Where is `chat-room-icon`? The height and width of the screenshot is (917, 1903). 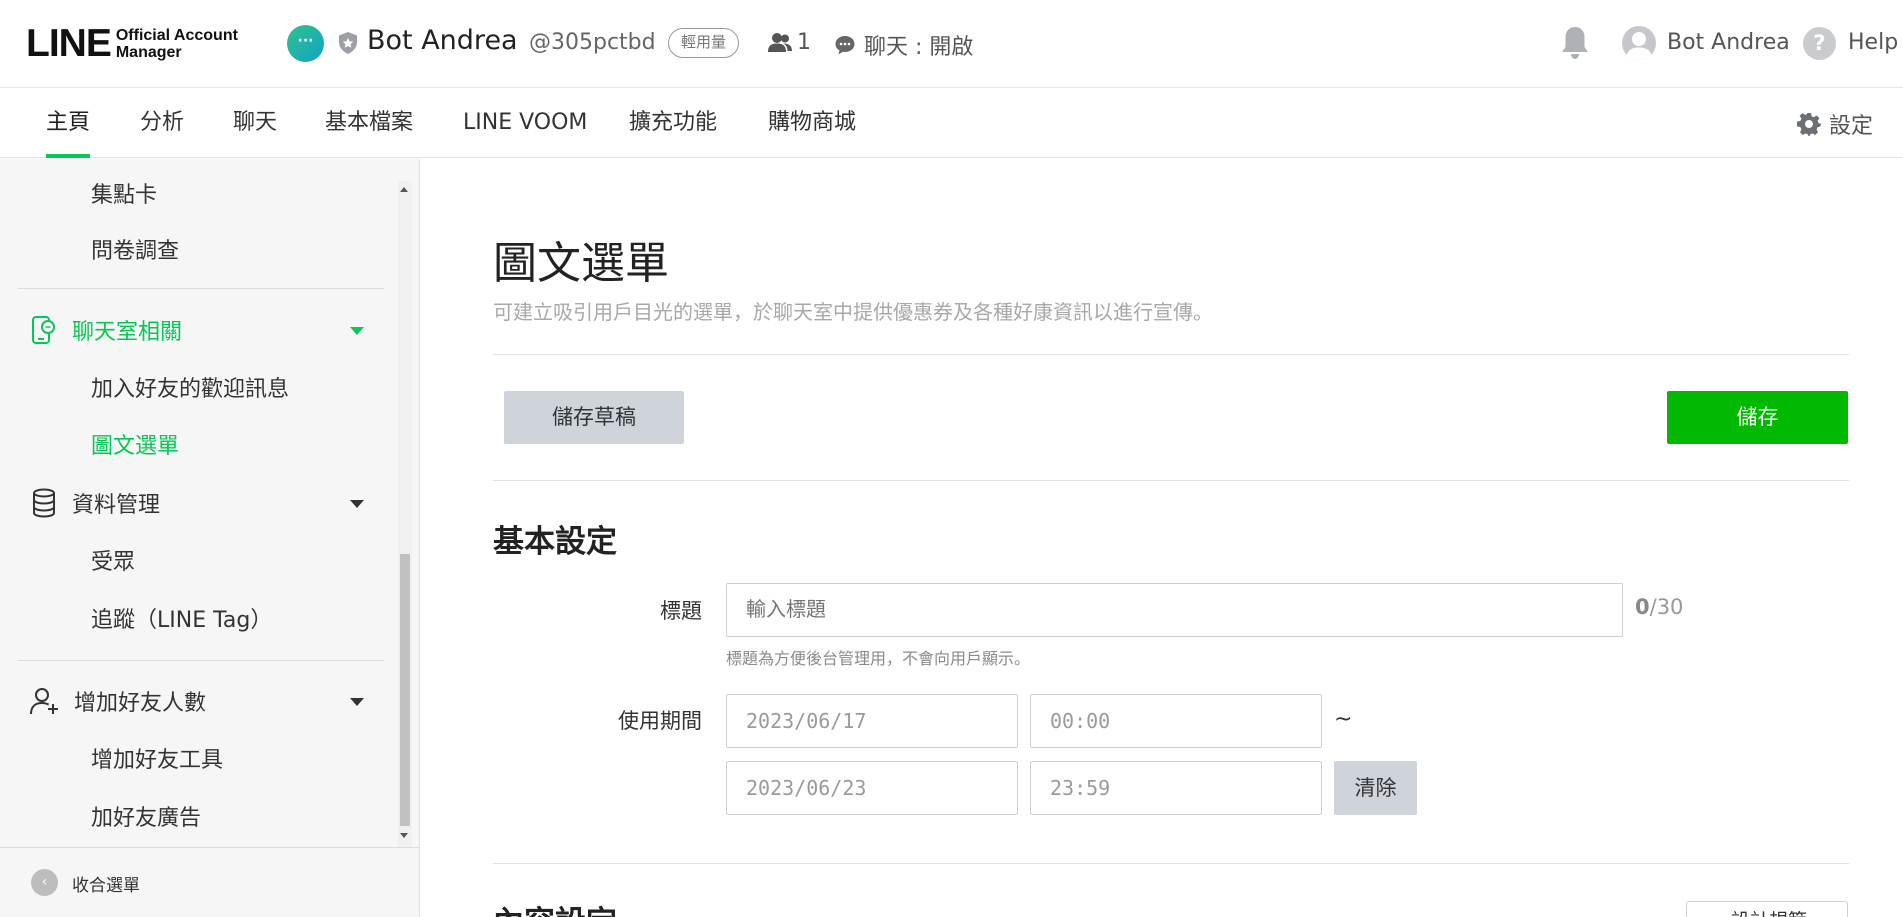
chat-room-icon is located at coordinates (43, 330).